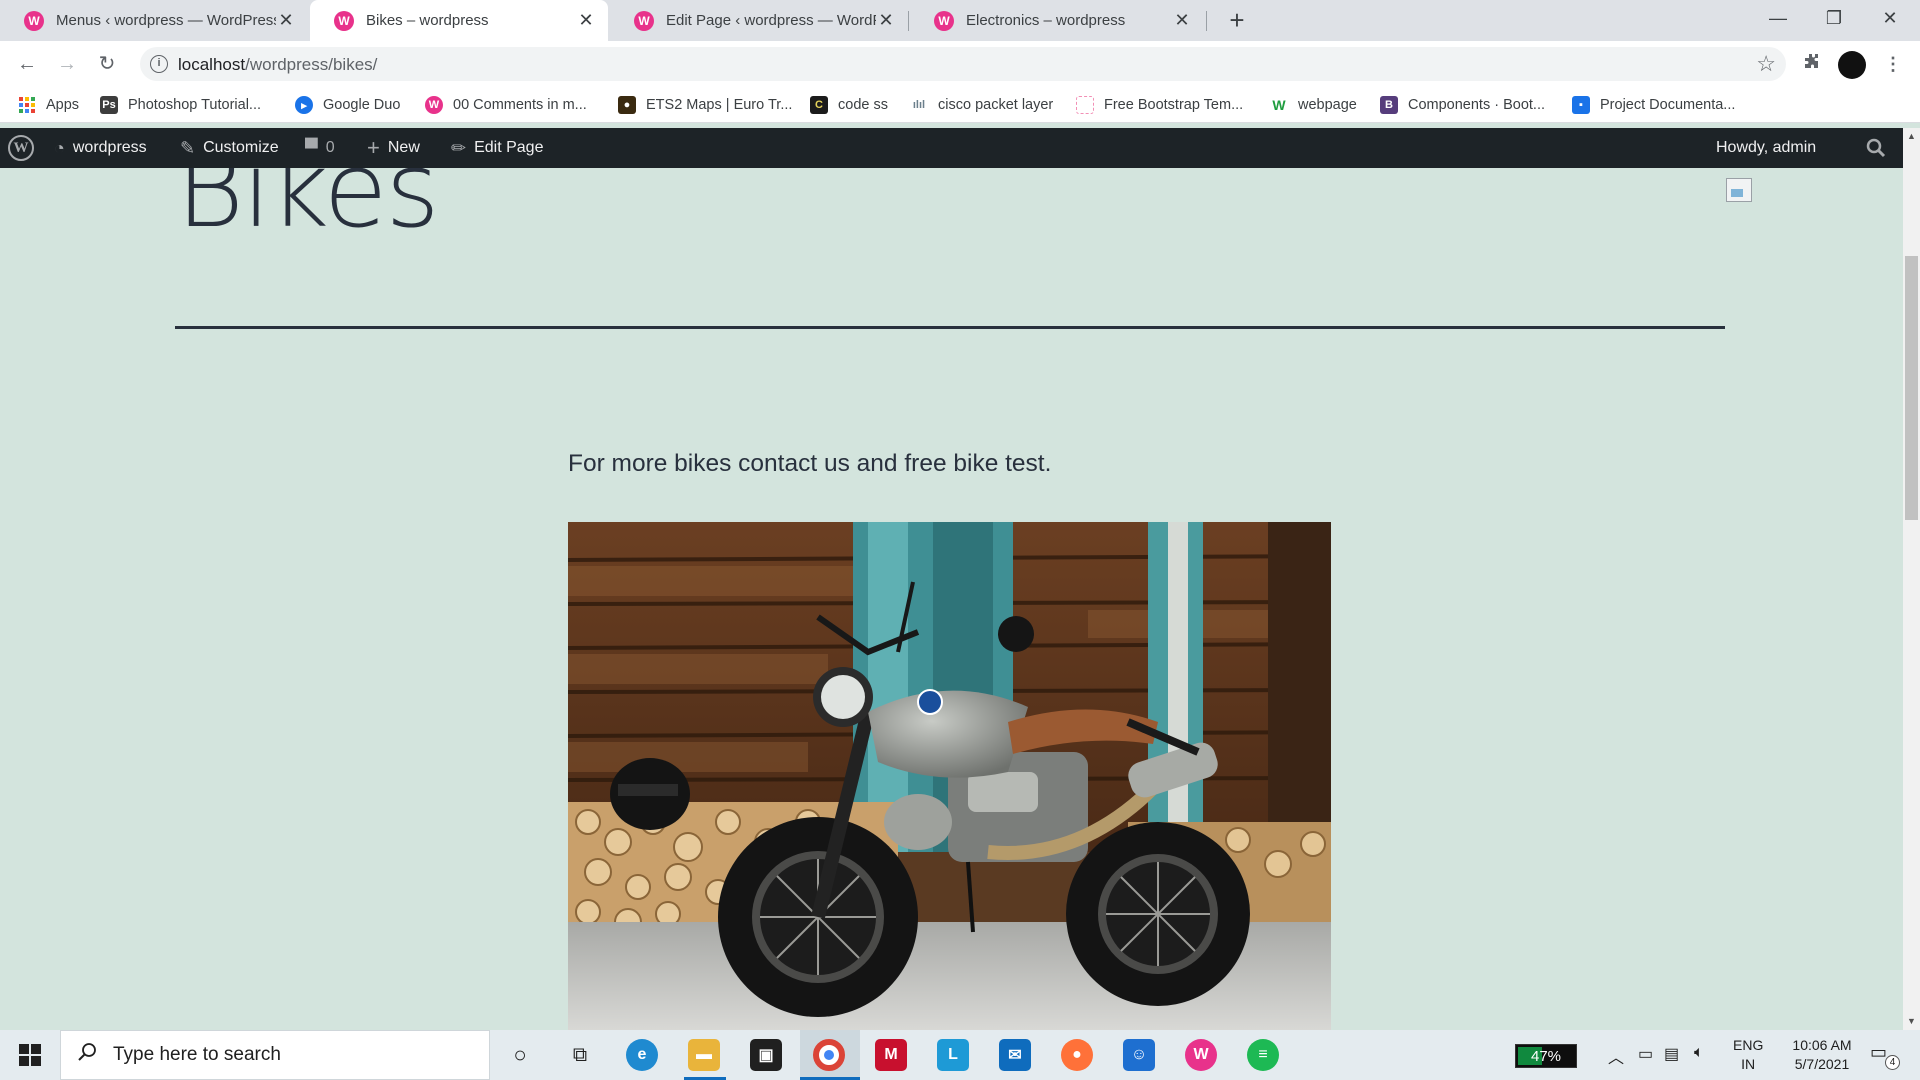  What do you see at coordinates (1911, 388) in the screenshot?
I see `scrollbar-thumb` at bounding box center [1911, 388].